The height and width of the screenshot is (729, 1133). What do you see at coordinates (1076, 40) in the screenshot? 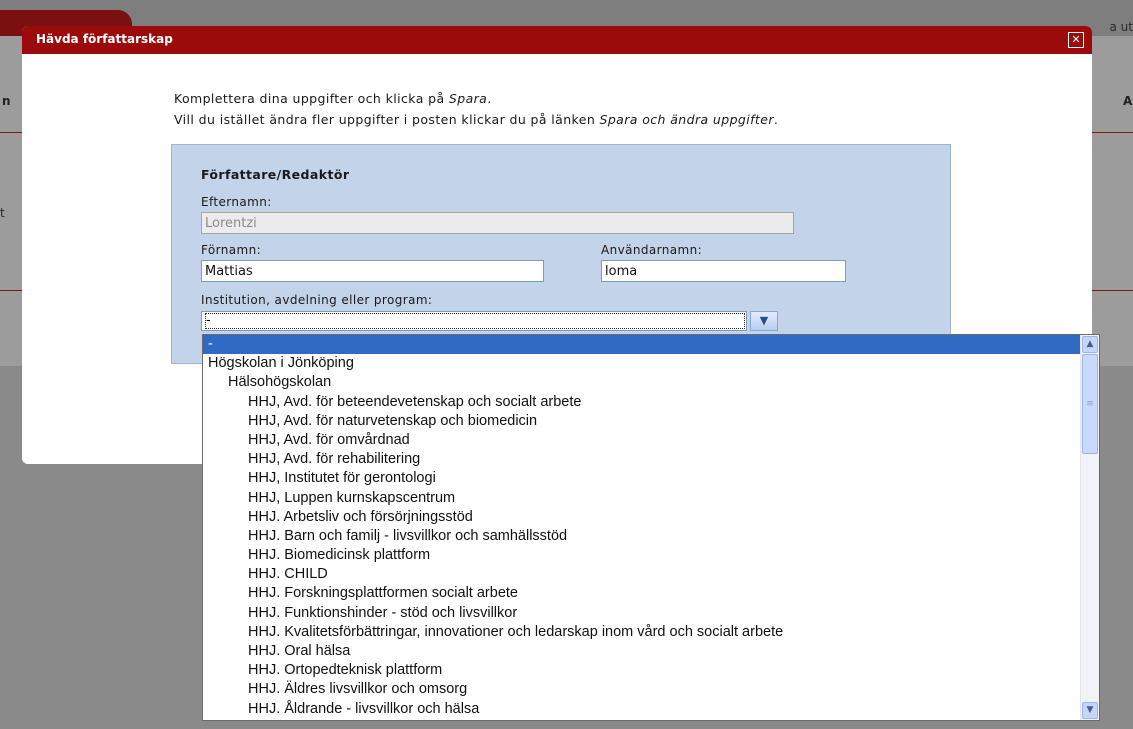
I see `close-icon: ✕` at bounding box center [1076, 40].